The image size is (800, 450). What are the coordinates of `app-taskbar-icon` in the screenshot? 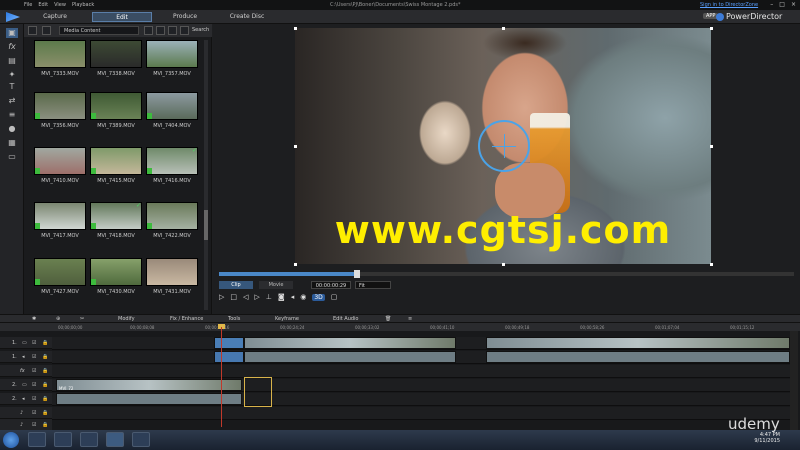 It's located at (141, 439).